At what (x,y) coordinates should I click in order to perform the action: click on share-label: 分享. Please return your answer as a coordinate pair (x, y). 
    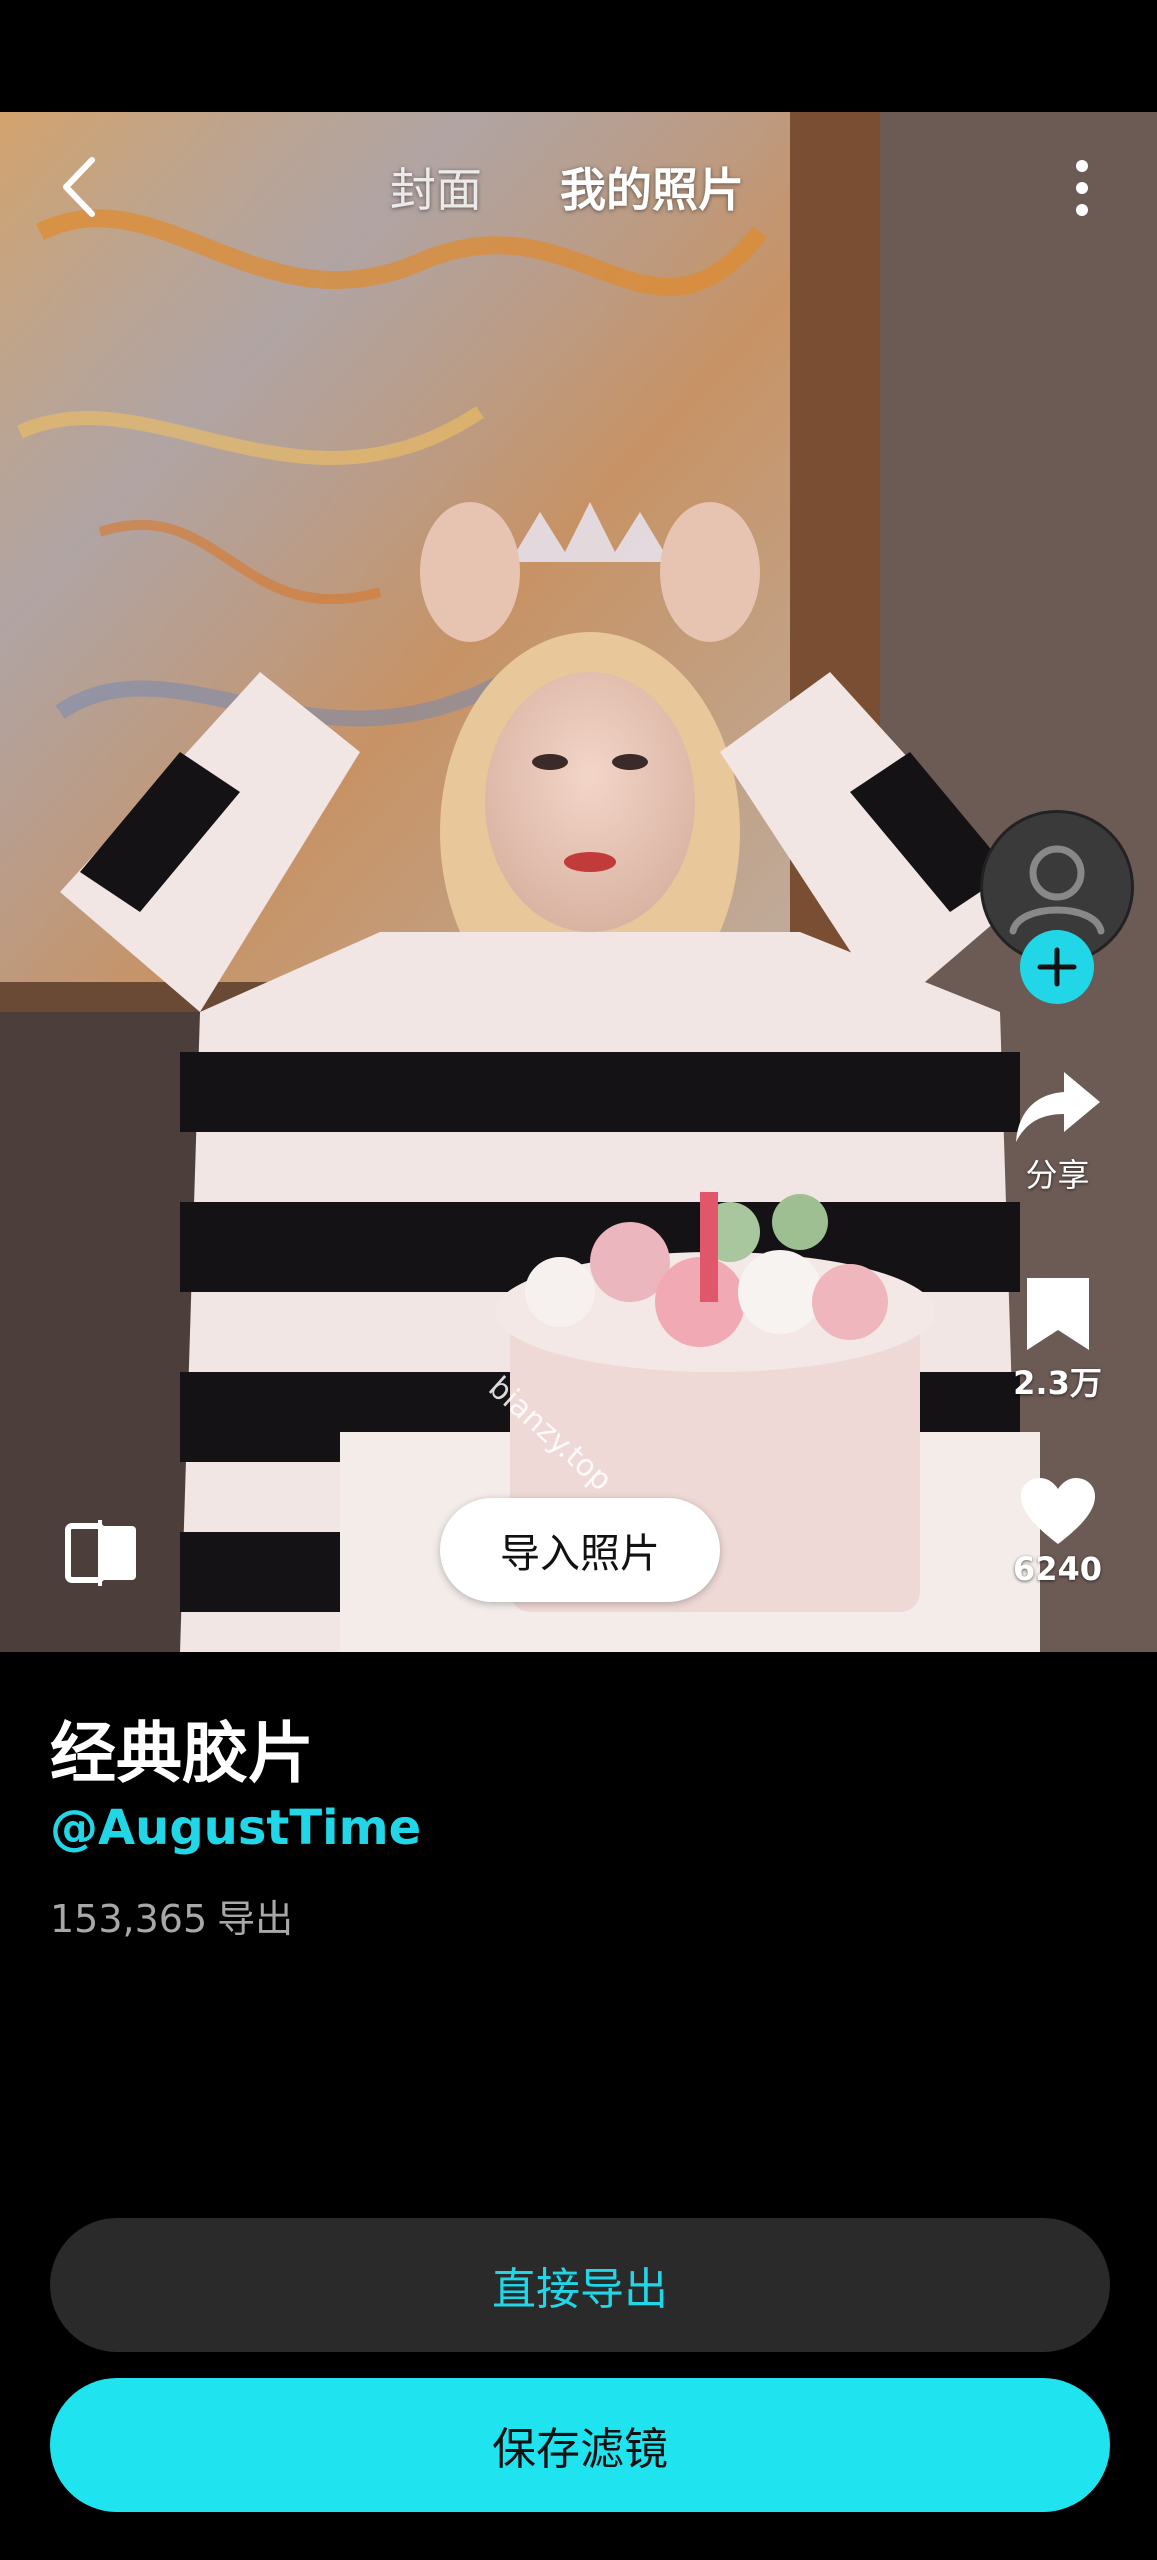
    Looking at the image, I should click on (1057, 1175).